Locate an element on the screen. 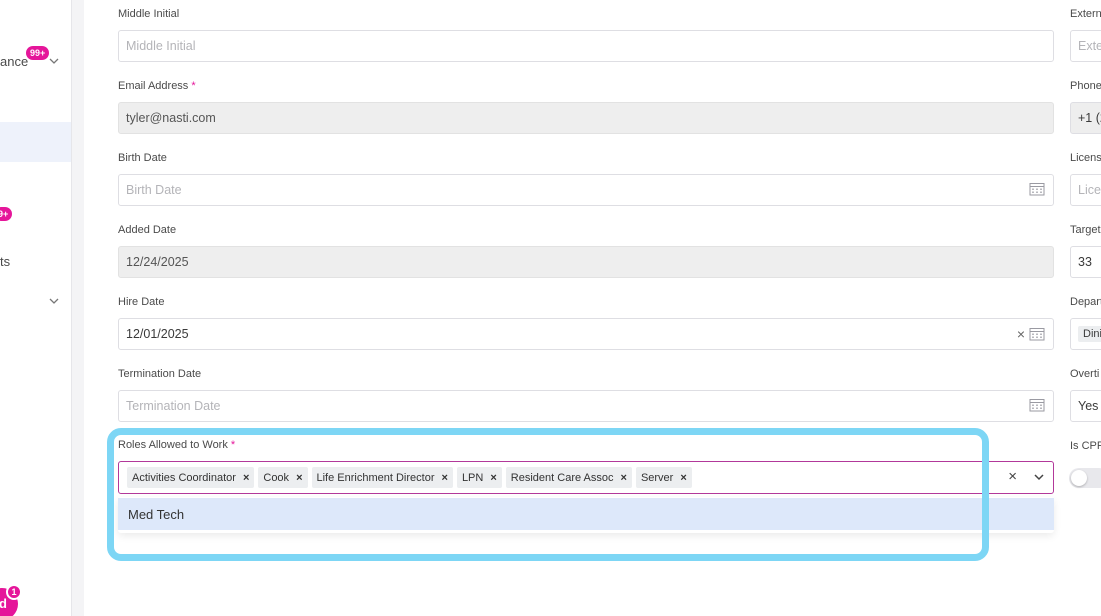 The width and height of the screenshot is (1101, 616). label-text: Birth Date is located at coordinates (142, 158).